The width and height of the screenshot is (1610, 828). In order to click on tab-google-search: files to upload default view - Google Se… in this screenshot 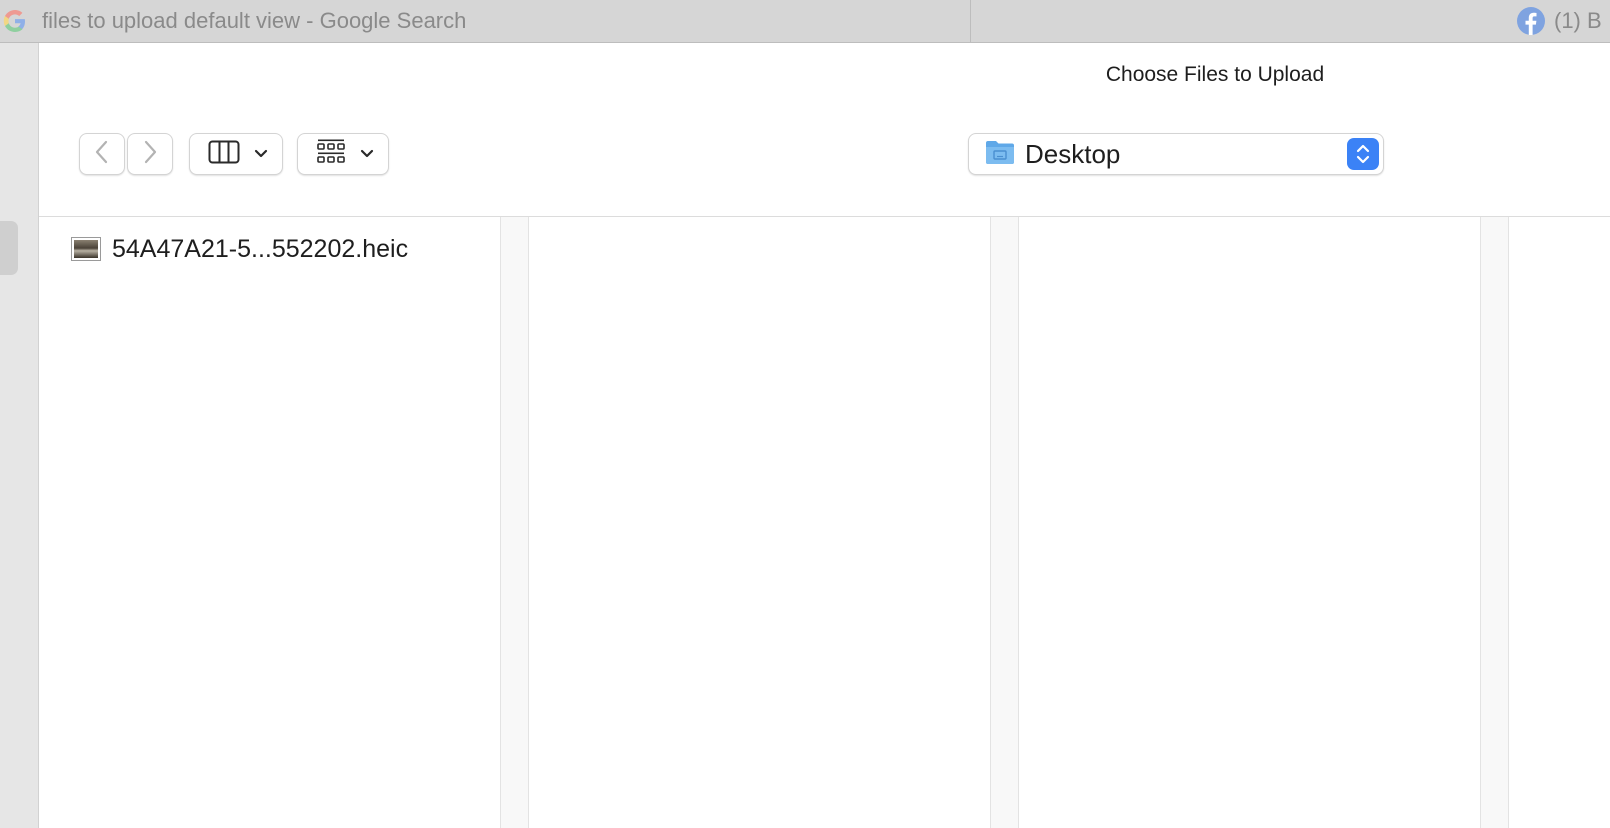, I will do `click(485, 21)`.